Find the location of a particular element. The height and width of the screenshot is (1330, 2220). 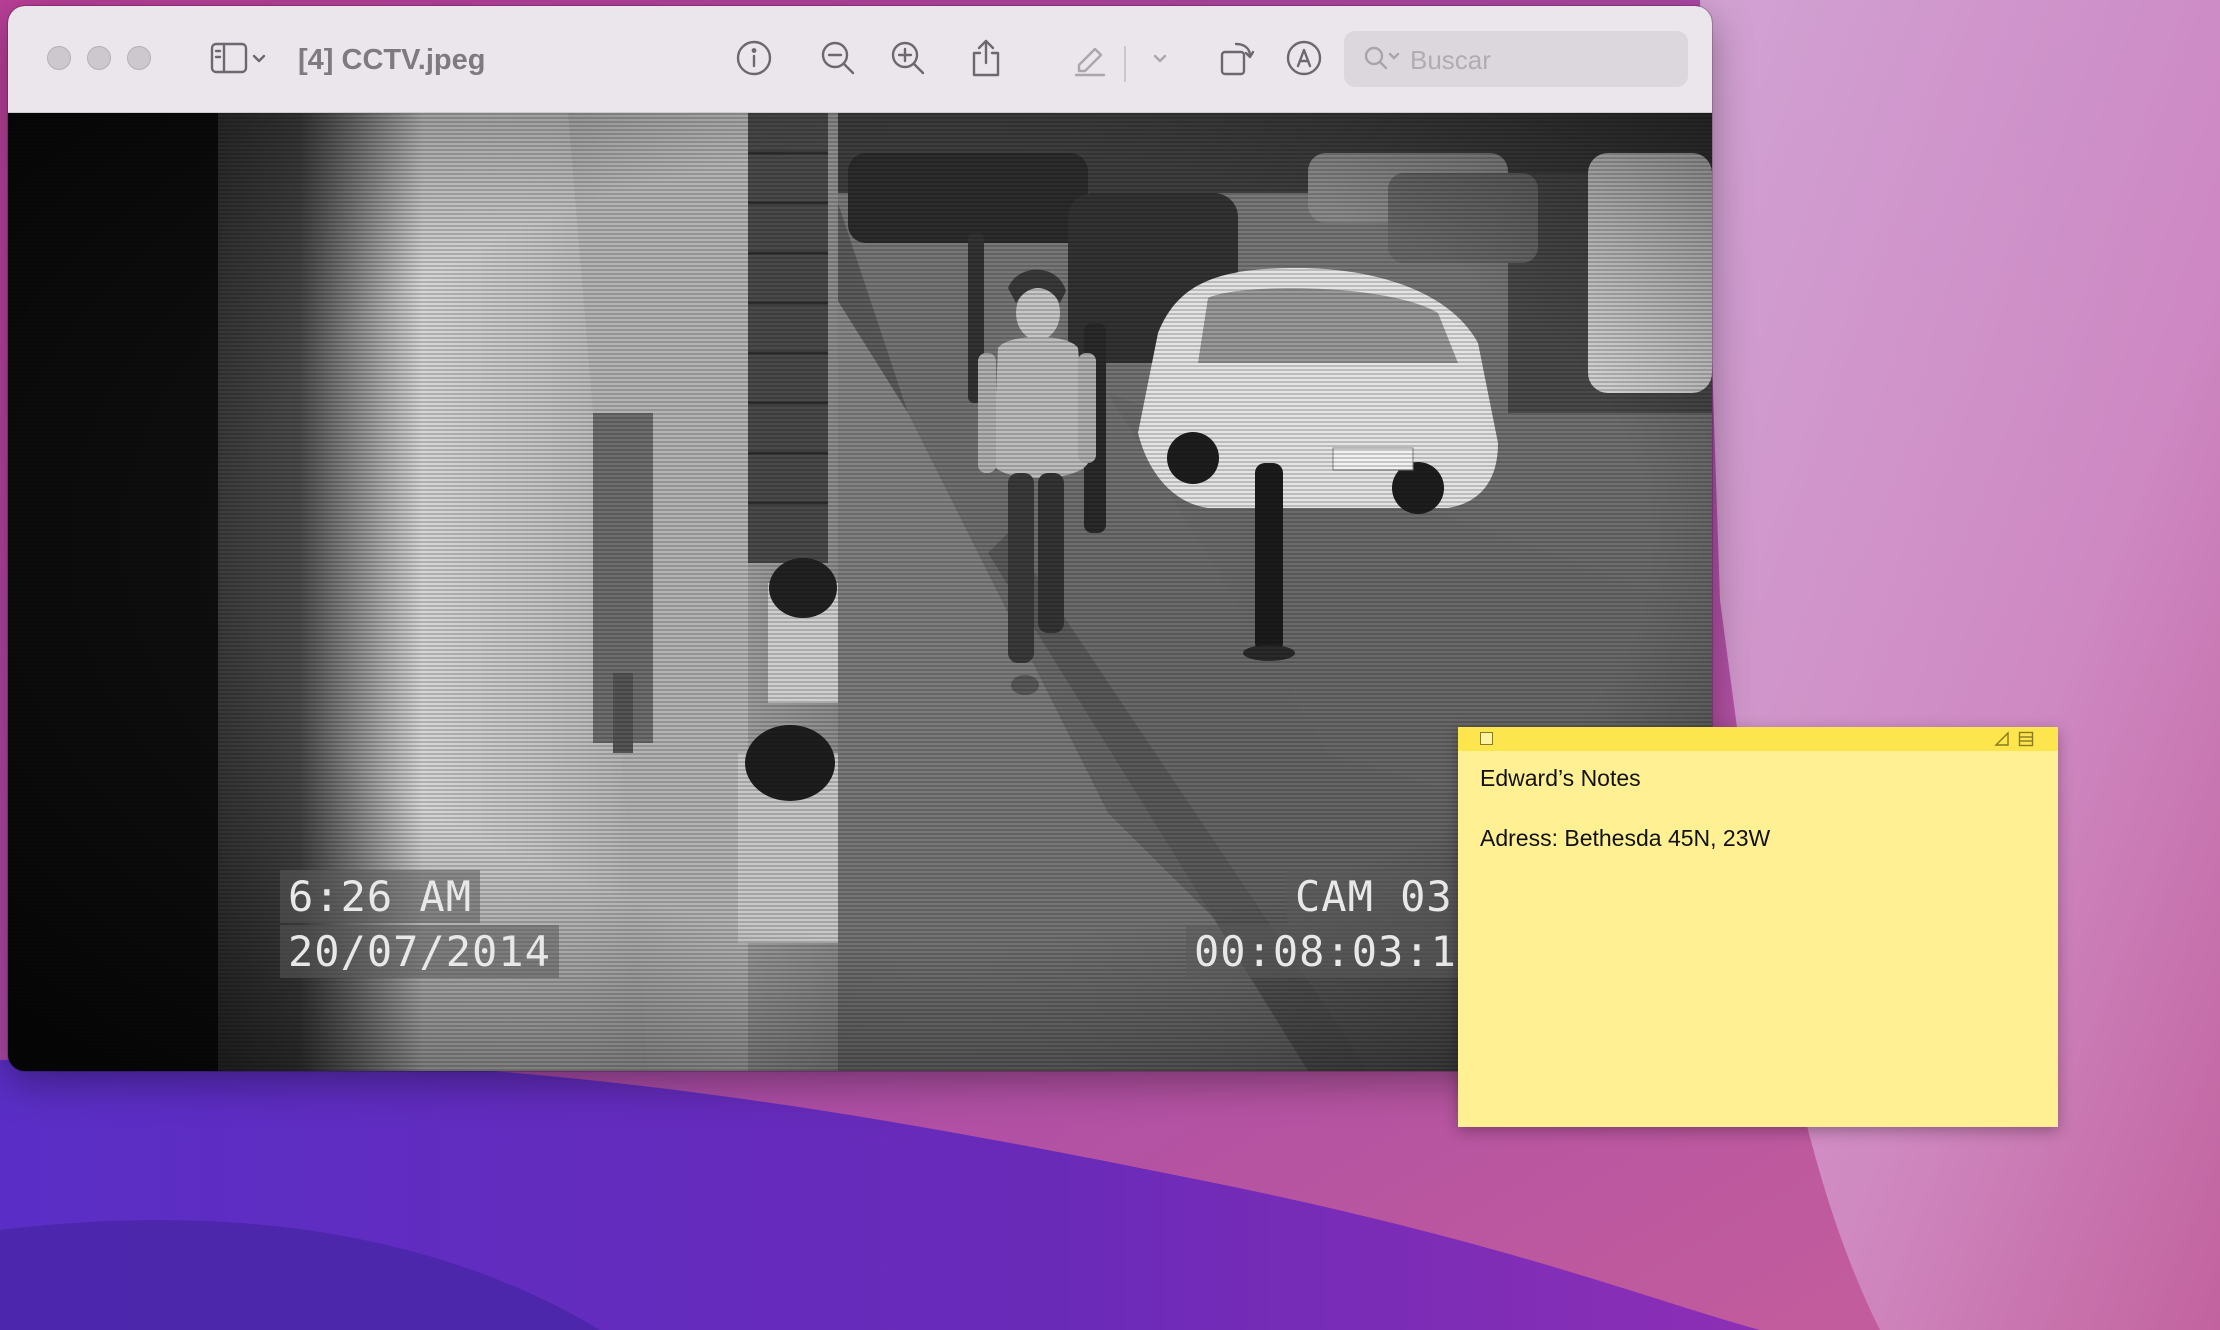

close-note-icon is located at coordinates (1486, 738).